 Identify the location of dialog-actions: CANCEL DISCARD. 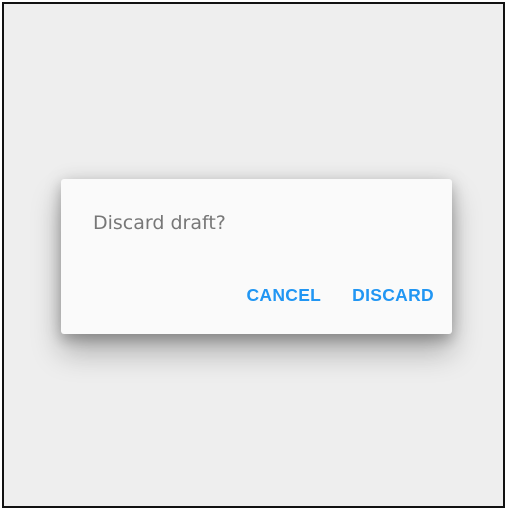
(340, 295).